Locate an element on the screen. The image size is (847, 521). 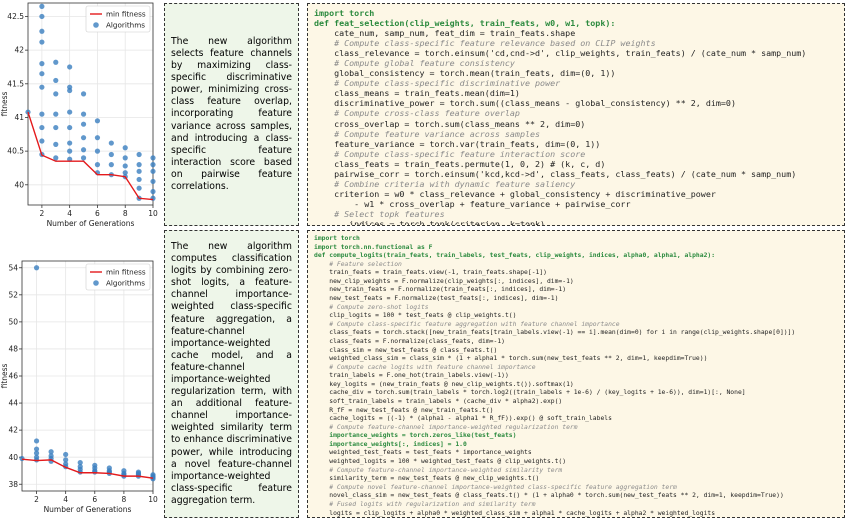
x-tick-label: 2 is located at coordinates (41, 213).